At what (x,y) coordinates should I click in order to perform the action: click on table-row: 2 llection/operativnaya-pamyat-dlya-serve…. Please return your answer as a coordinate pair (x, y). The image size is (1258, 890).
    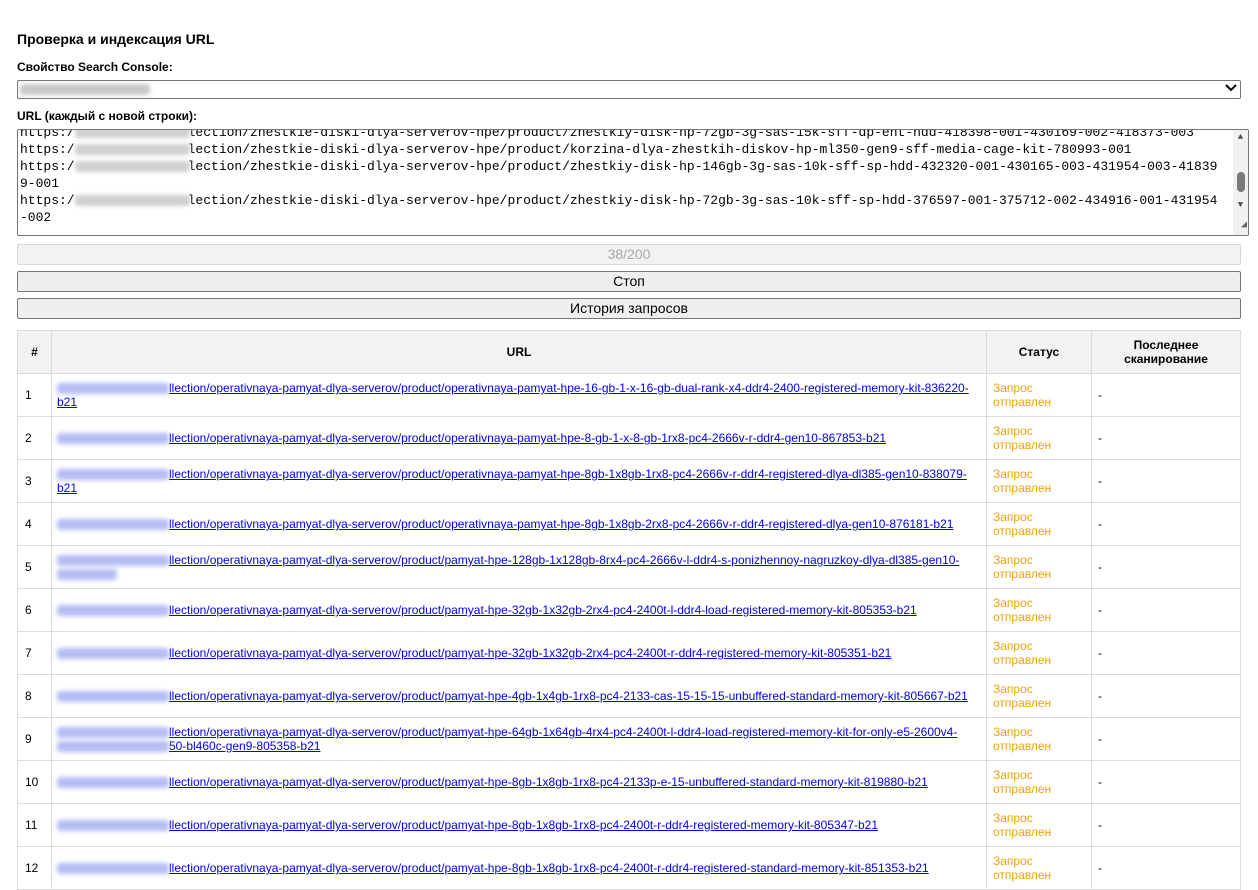
    Looking at the image, I should click on (629, 438).